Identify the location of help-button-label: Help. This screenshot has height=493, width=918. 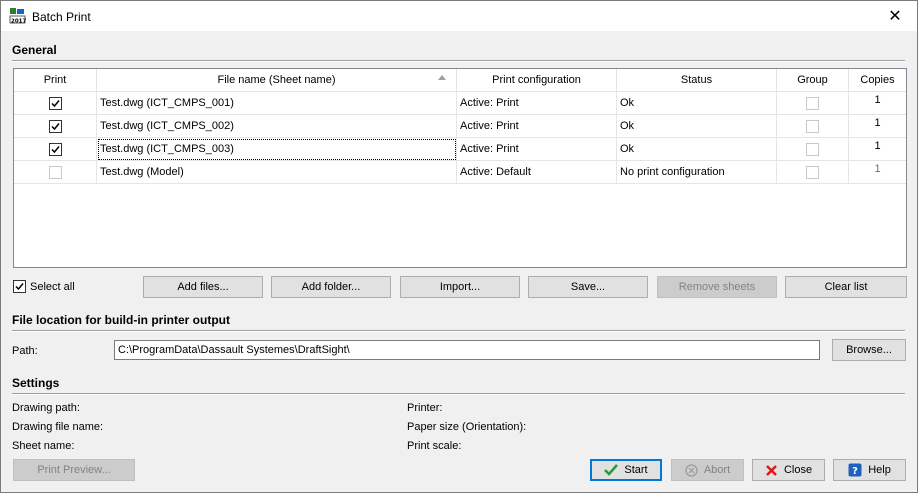
(879, 470).